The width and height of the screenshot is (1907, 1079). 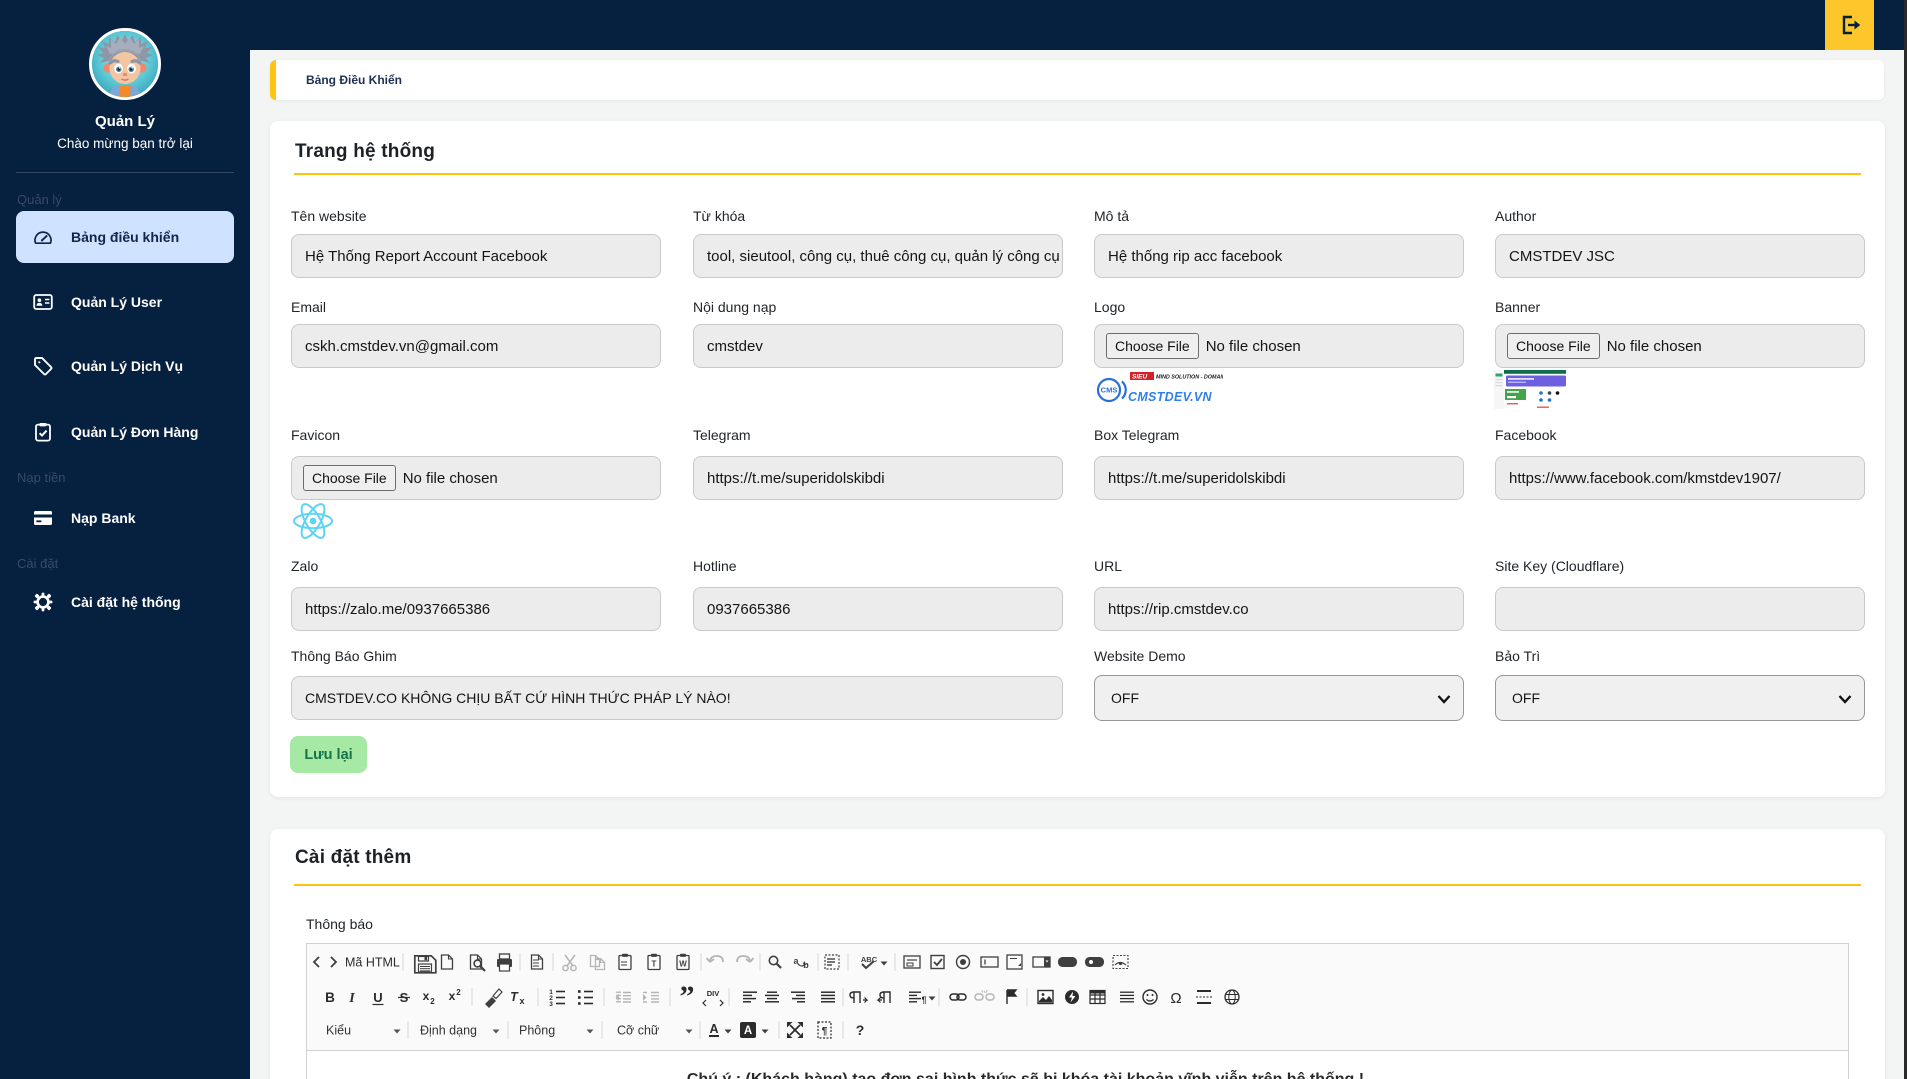 I want to click on svg-text: I, so click(x=351, y=998).